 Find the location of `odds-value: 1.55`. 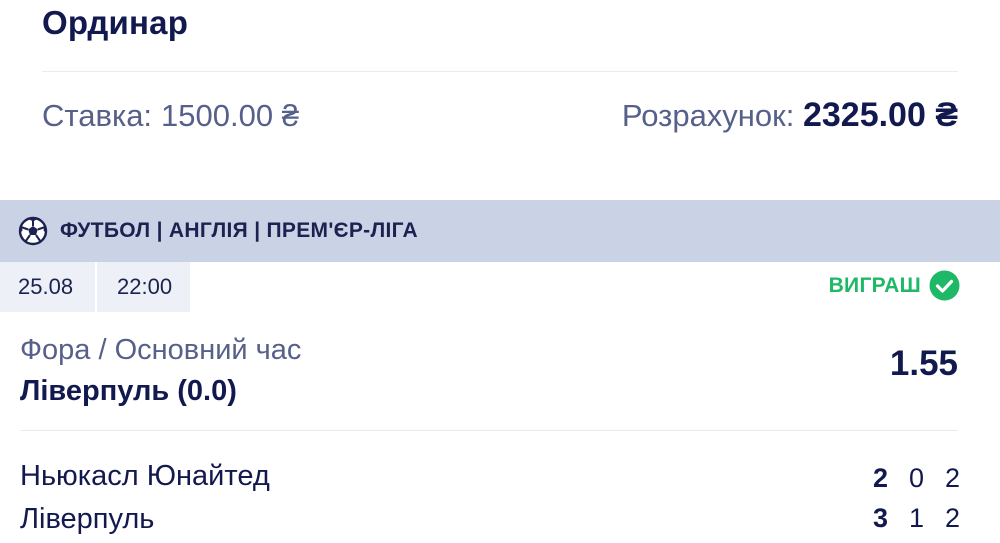

odds-value: 1.55 is located at coordinates (923, 363).